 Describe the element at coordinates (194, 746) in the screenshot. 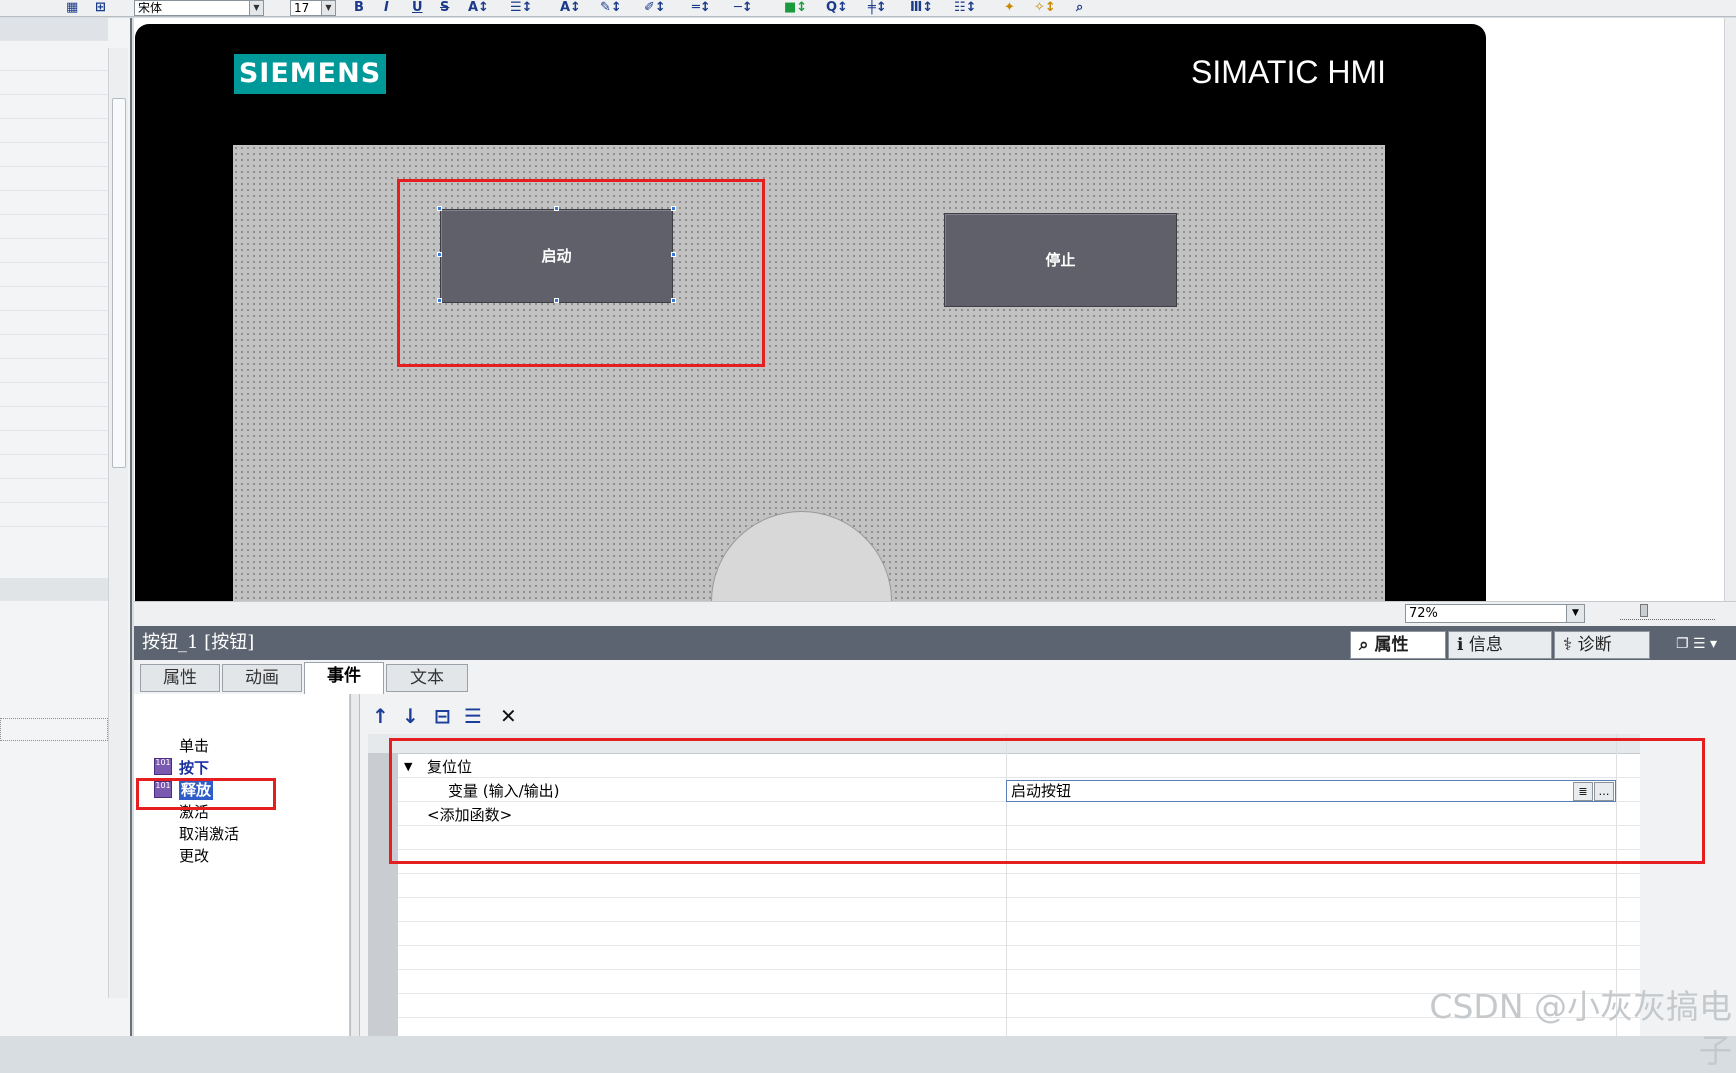

I see `event-click: 单击` at that location.